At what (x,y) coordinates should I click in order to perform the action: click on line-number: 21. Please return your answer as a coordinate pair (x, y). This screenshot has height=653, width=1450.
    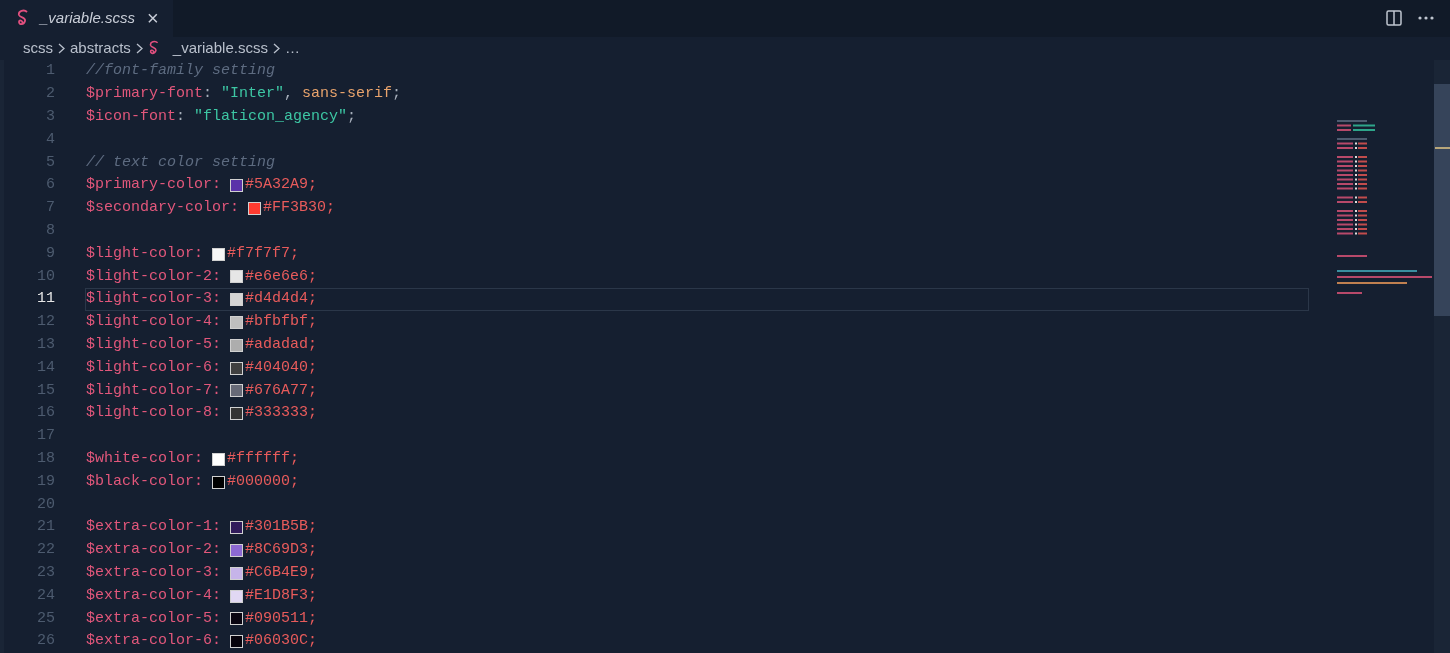
    Looking at the image, I should click on (45, 527).